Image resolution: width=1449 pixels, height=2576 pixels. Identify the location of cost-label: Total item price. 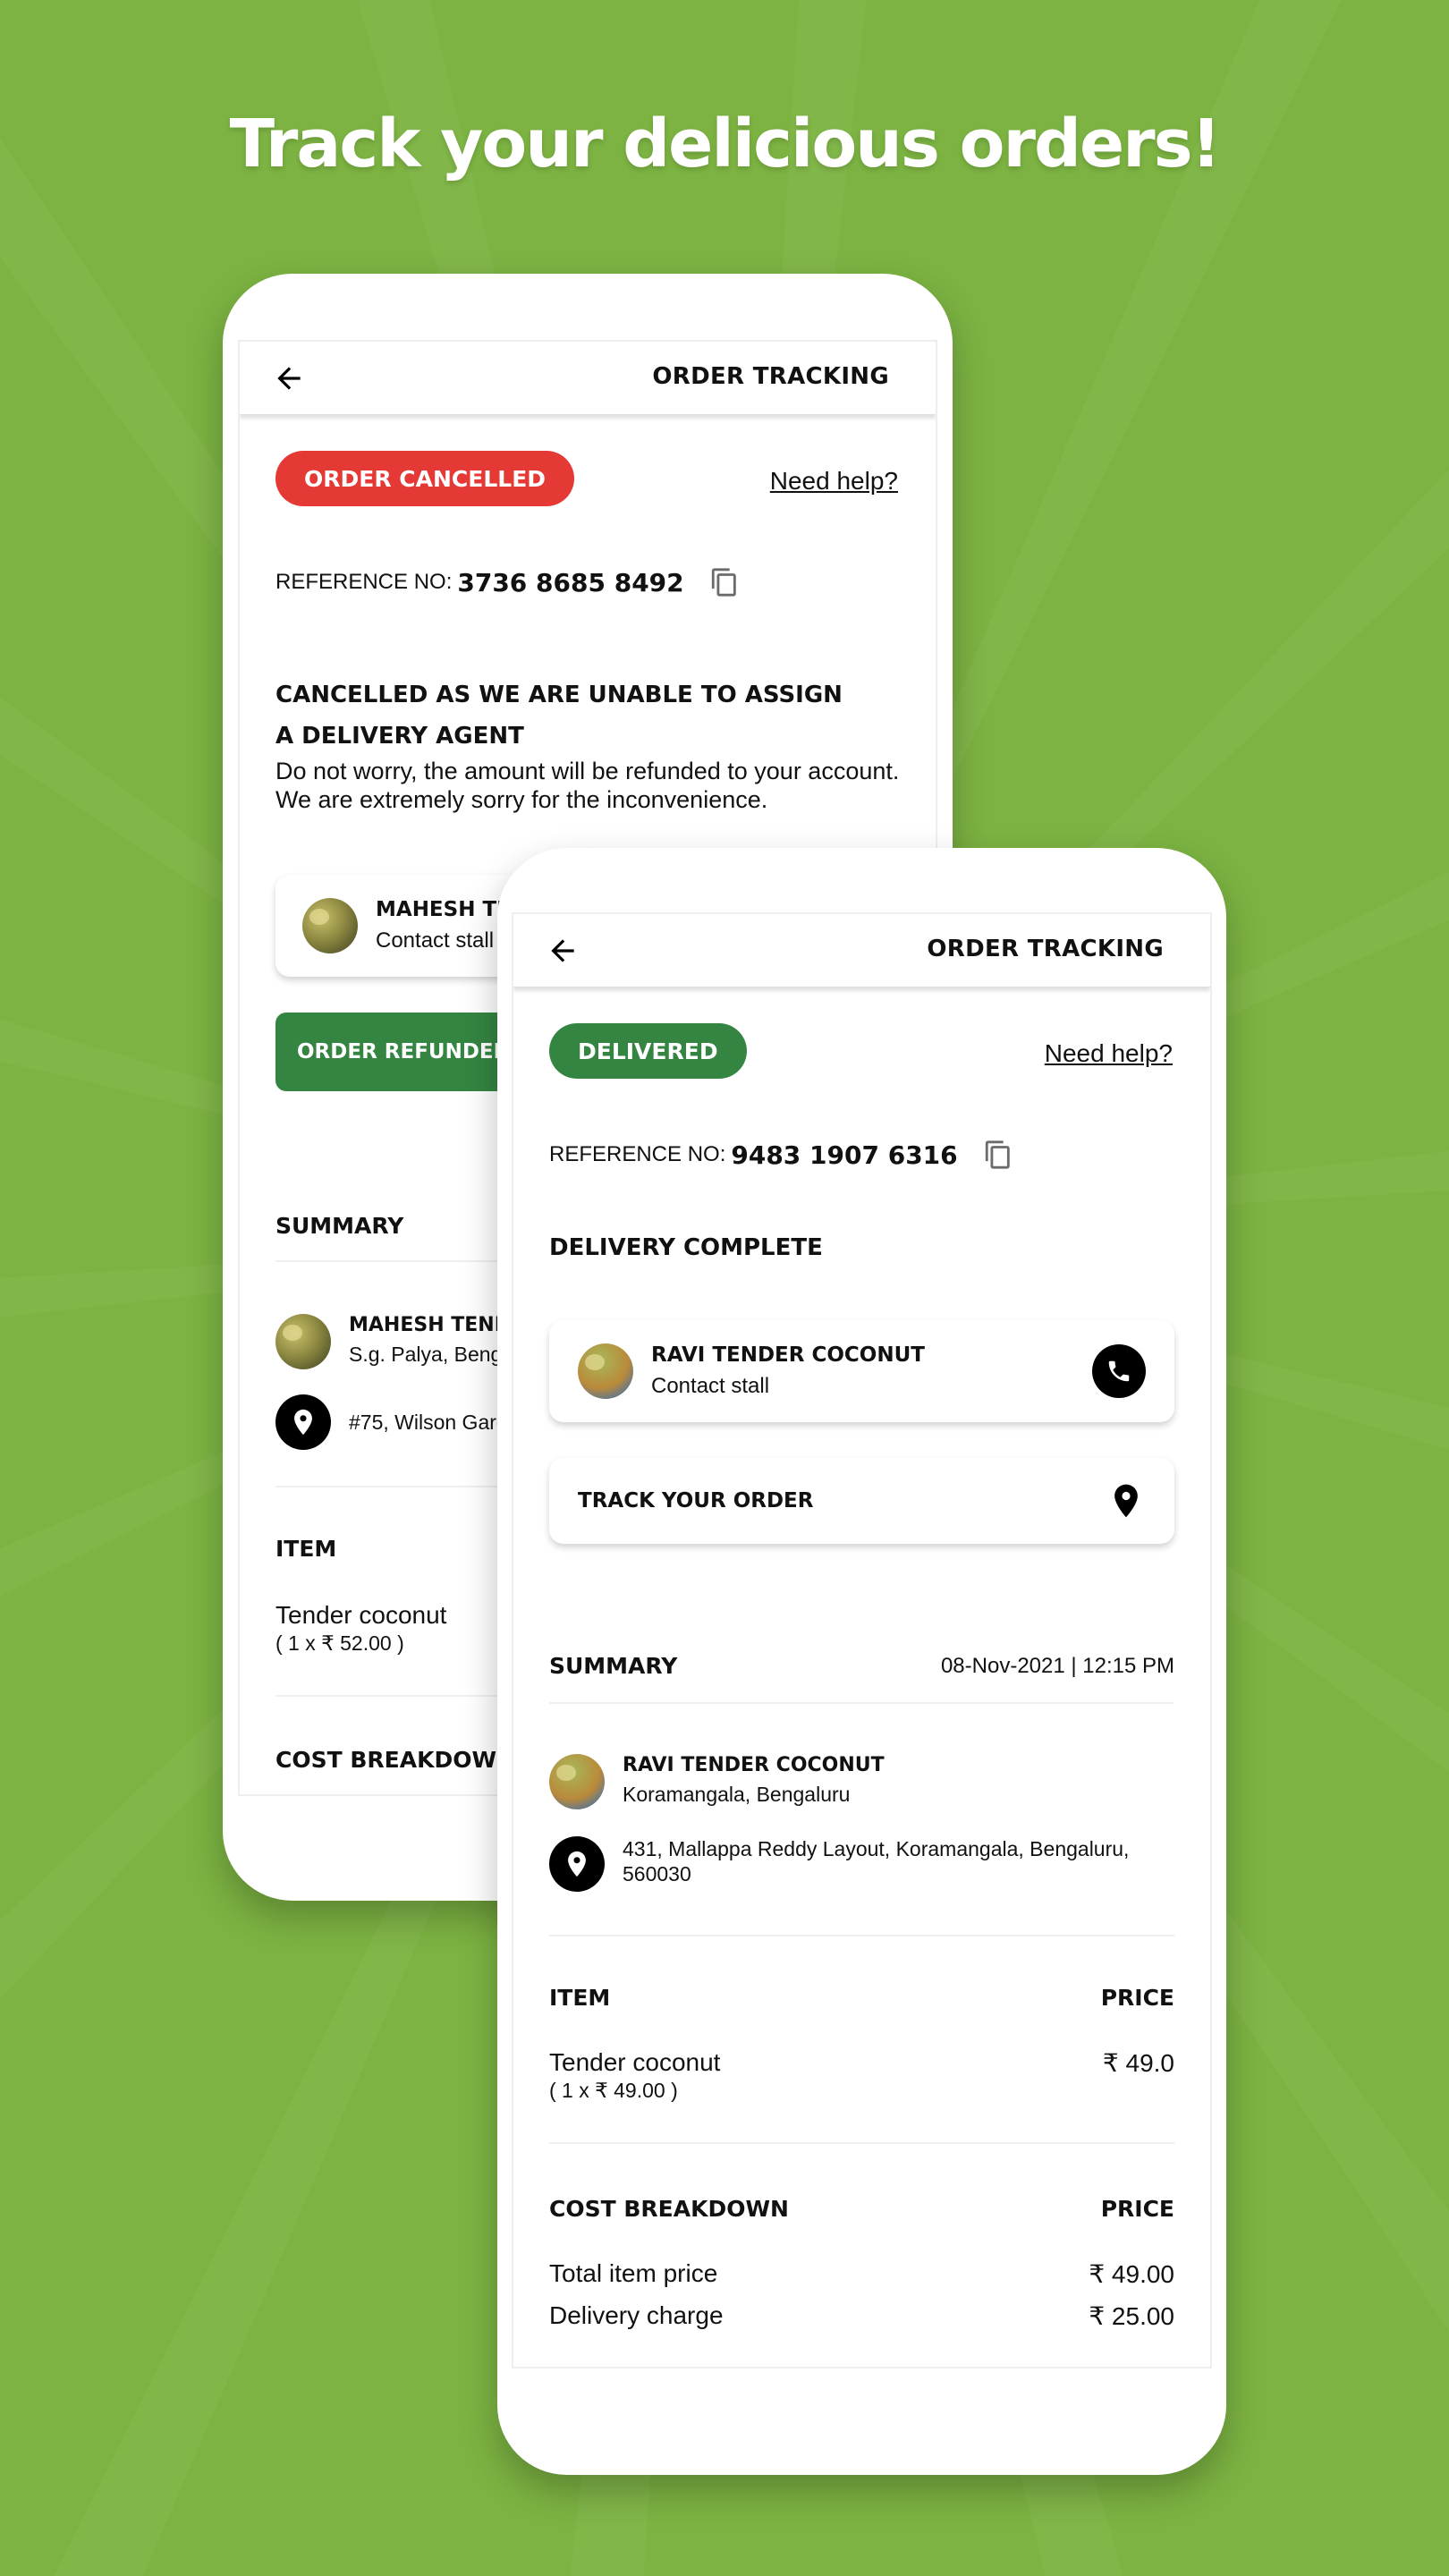
(633, 2273).